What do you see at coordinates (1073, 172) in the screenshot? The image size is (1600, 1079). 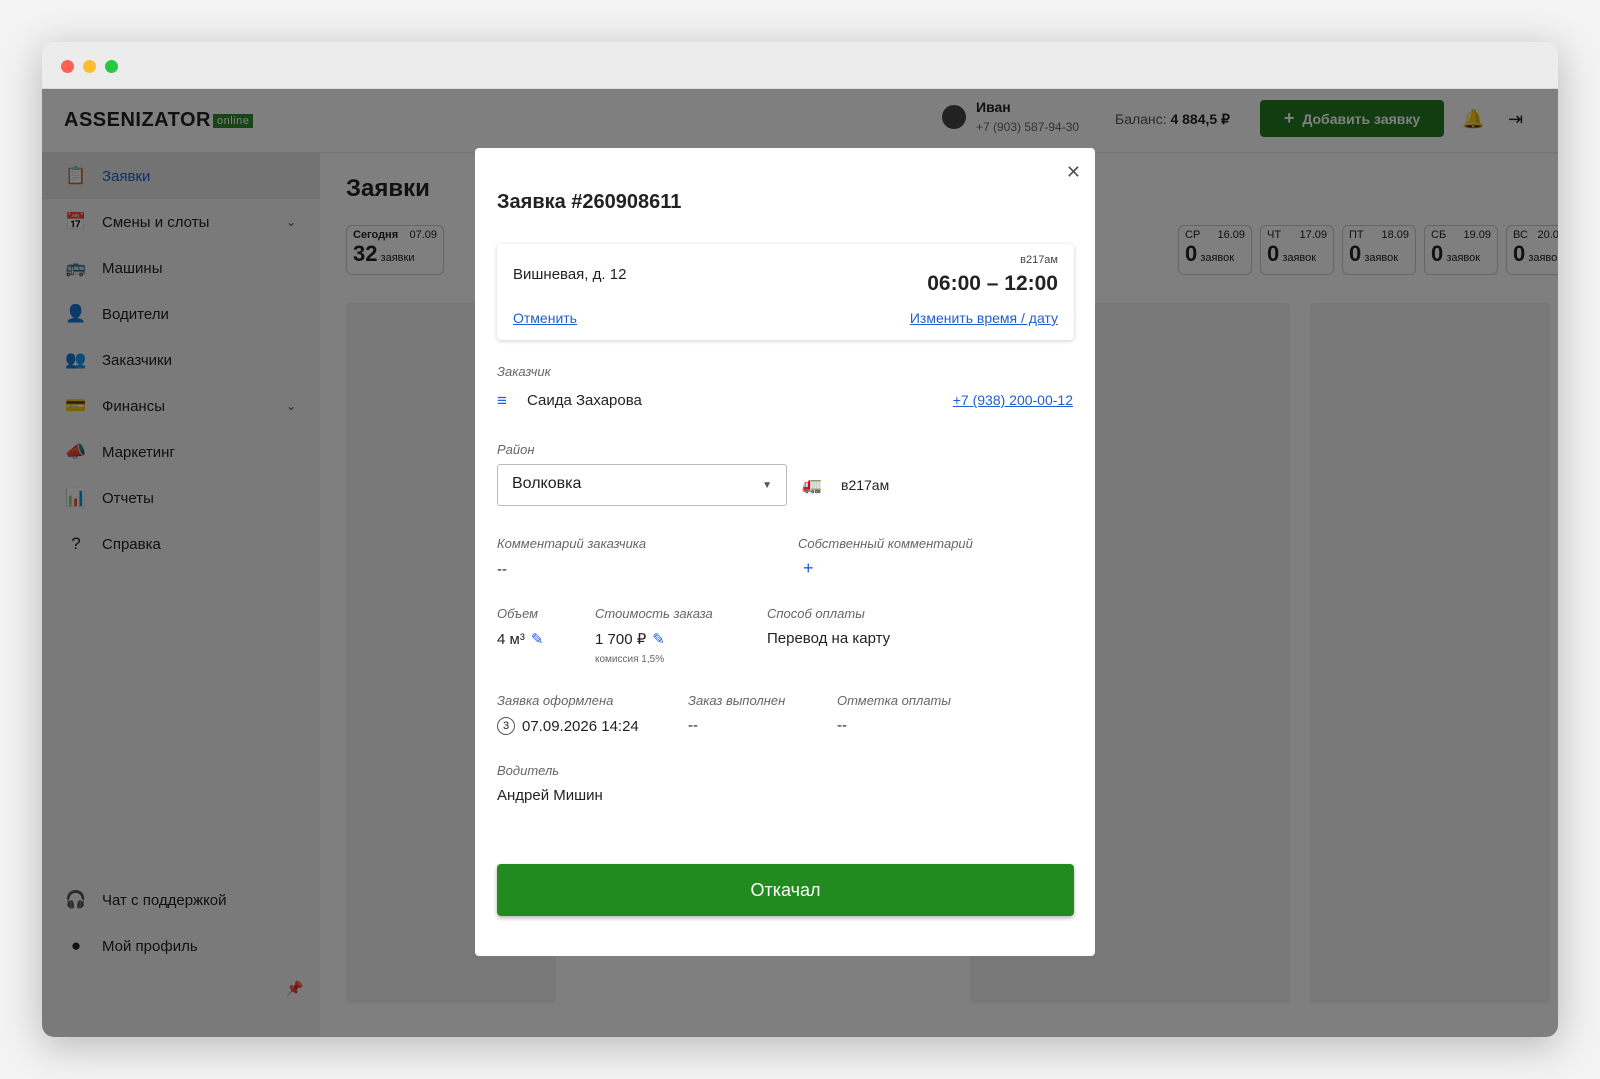 I see `close-icon: ✕` at bounding box center [1073, 172].